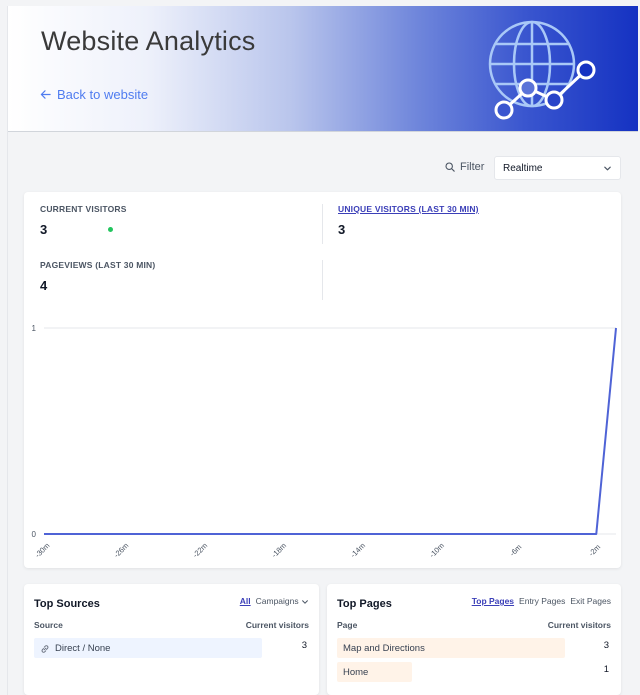 The image size is (640, 695). Describe the element at coordinates (557, 168) in the screenshot. I see `period-select: Realtime` at that location.